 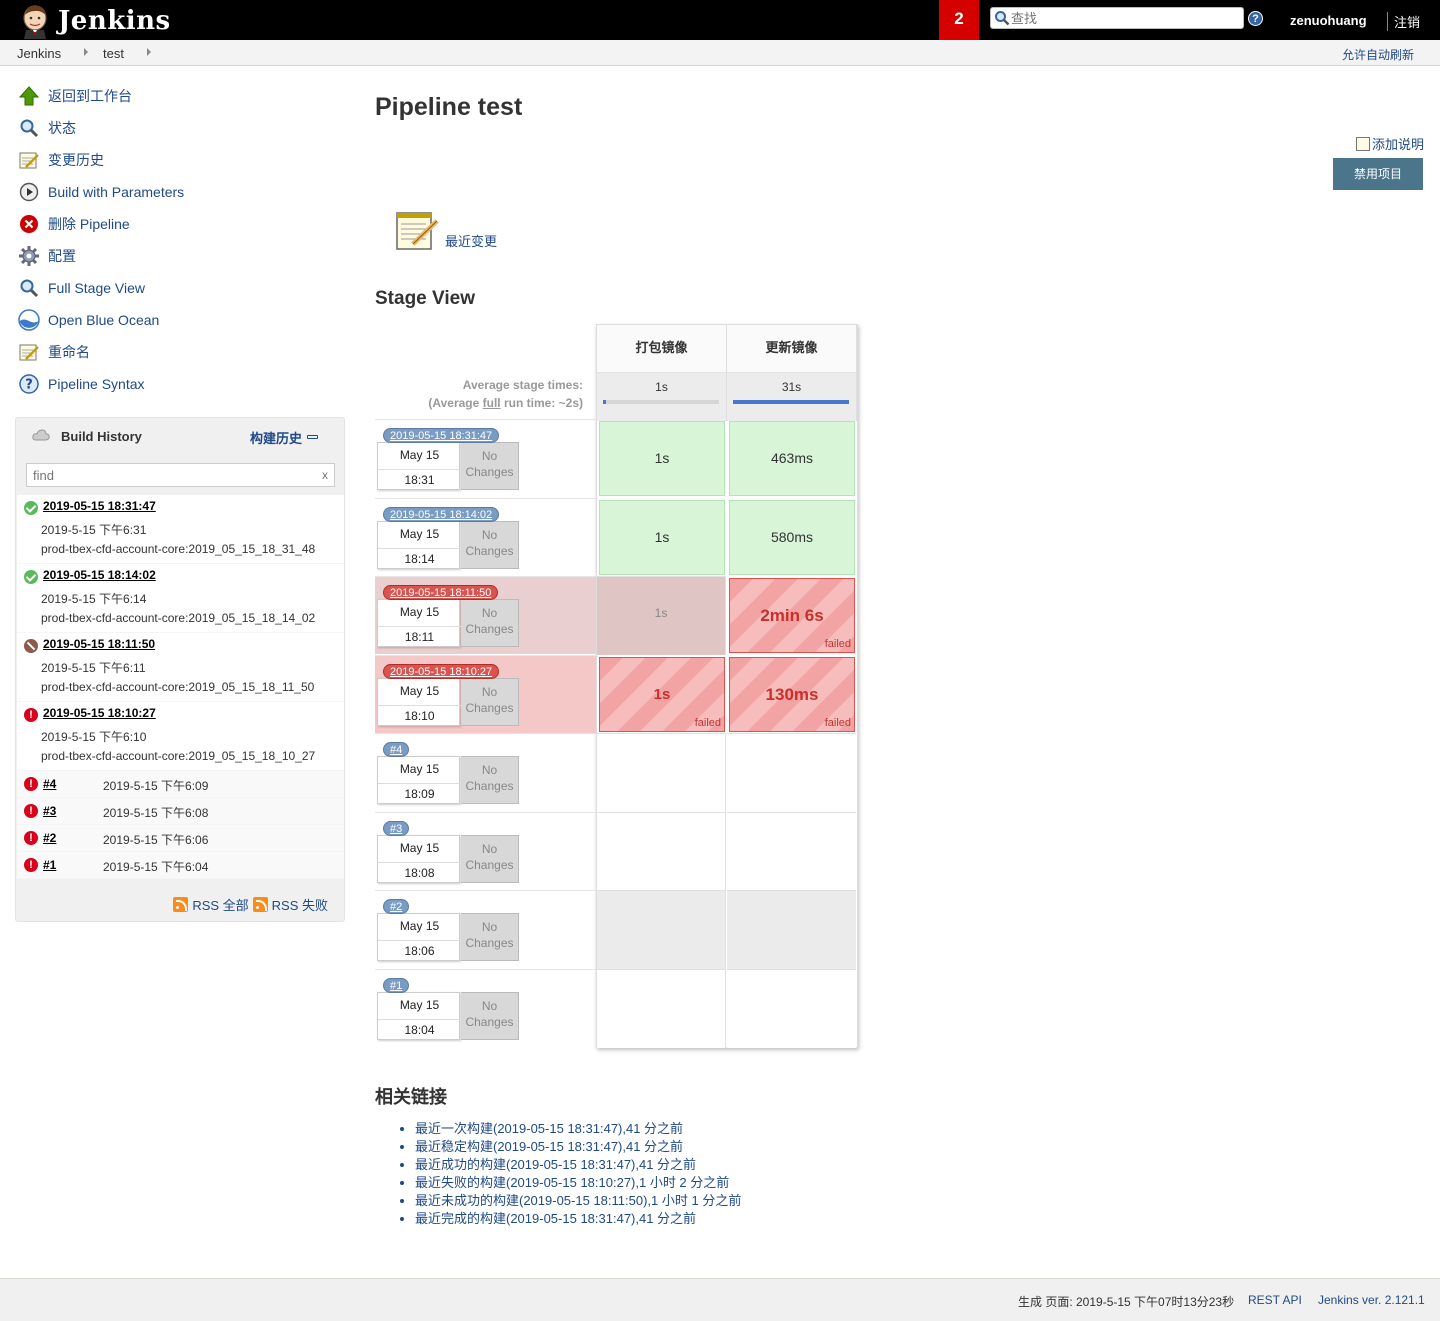 What do you see at coordinates (396, 985) in the screenshot?
I see `run-badge: #1` at bounding box center [396, 985].